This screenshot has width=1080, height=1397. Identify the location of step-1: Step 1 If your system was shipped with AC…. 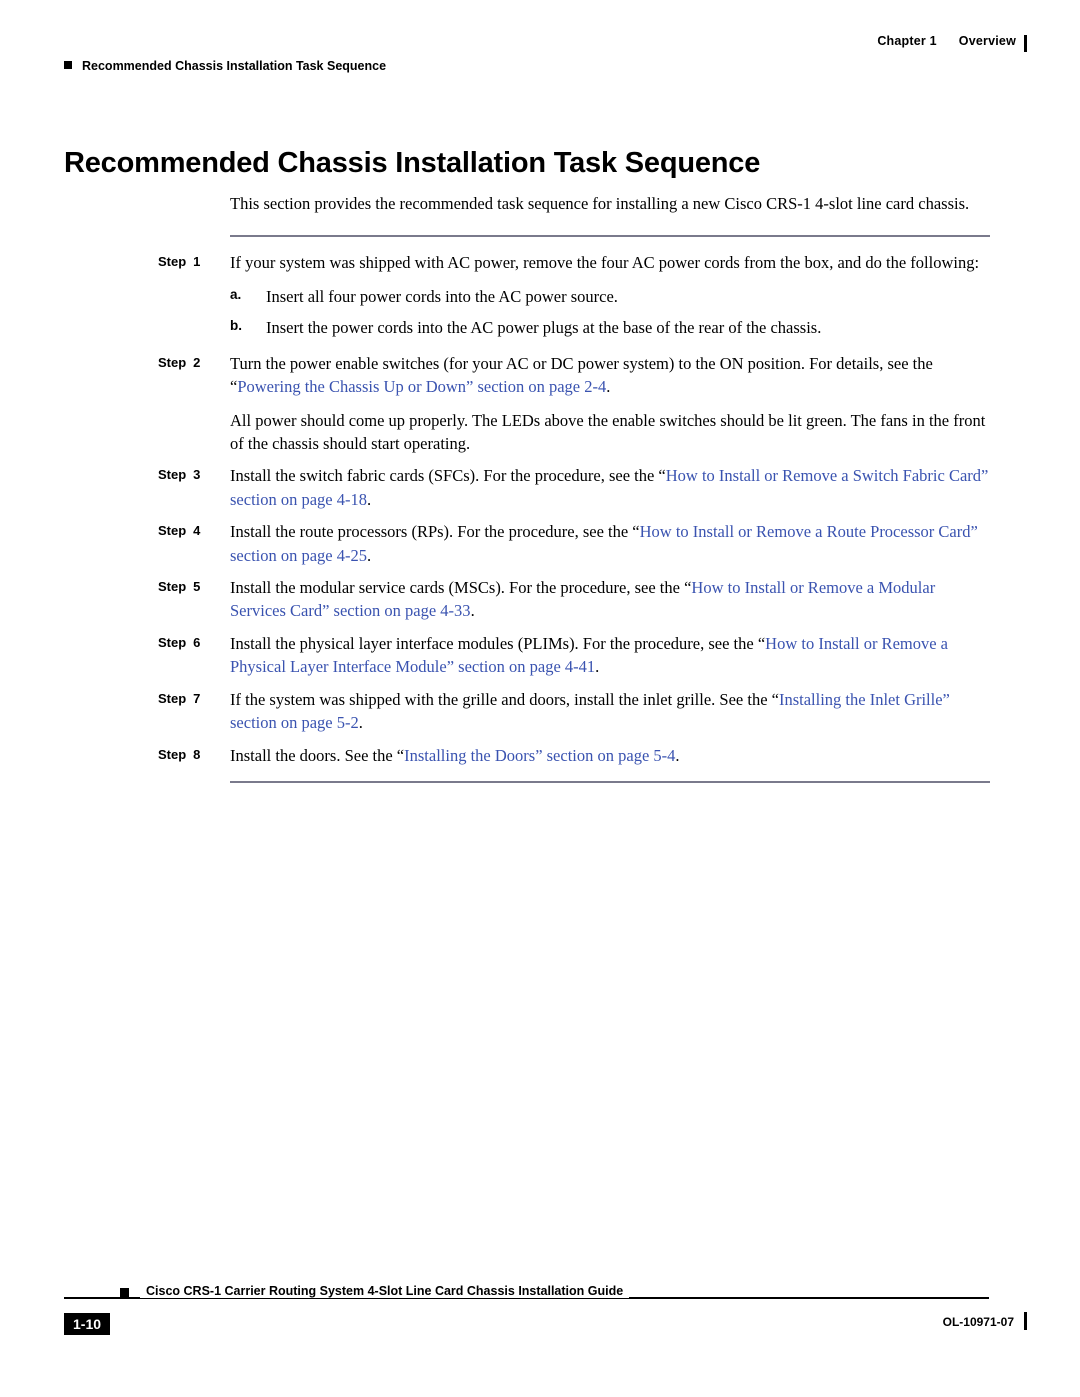
(574, 295).